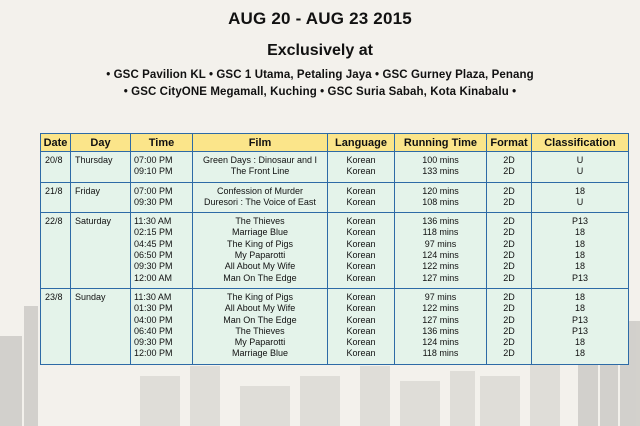  What do you see at coordinates (161, 159) in the screenshot?
I see `cell-time: 07:00 PM` at bounding box center [161, 159].